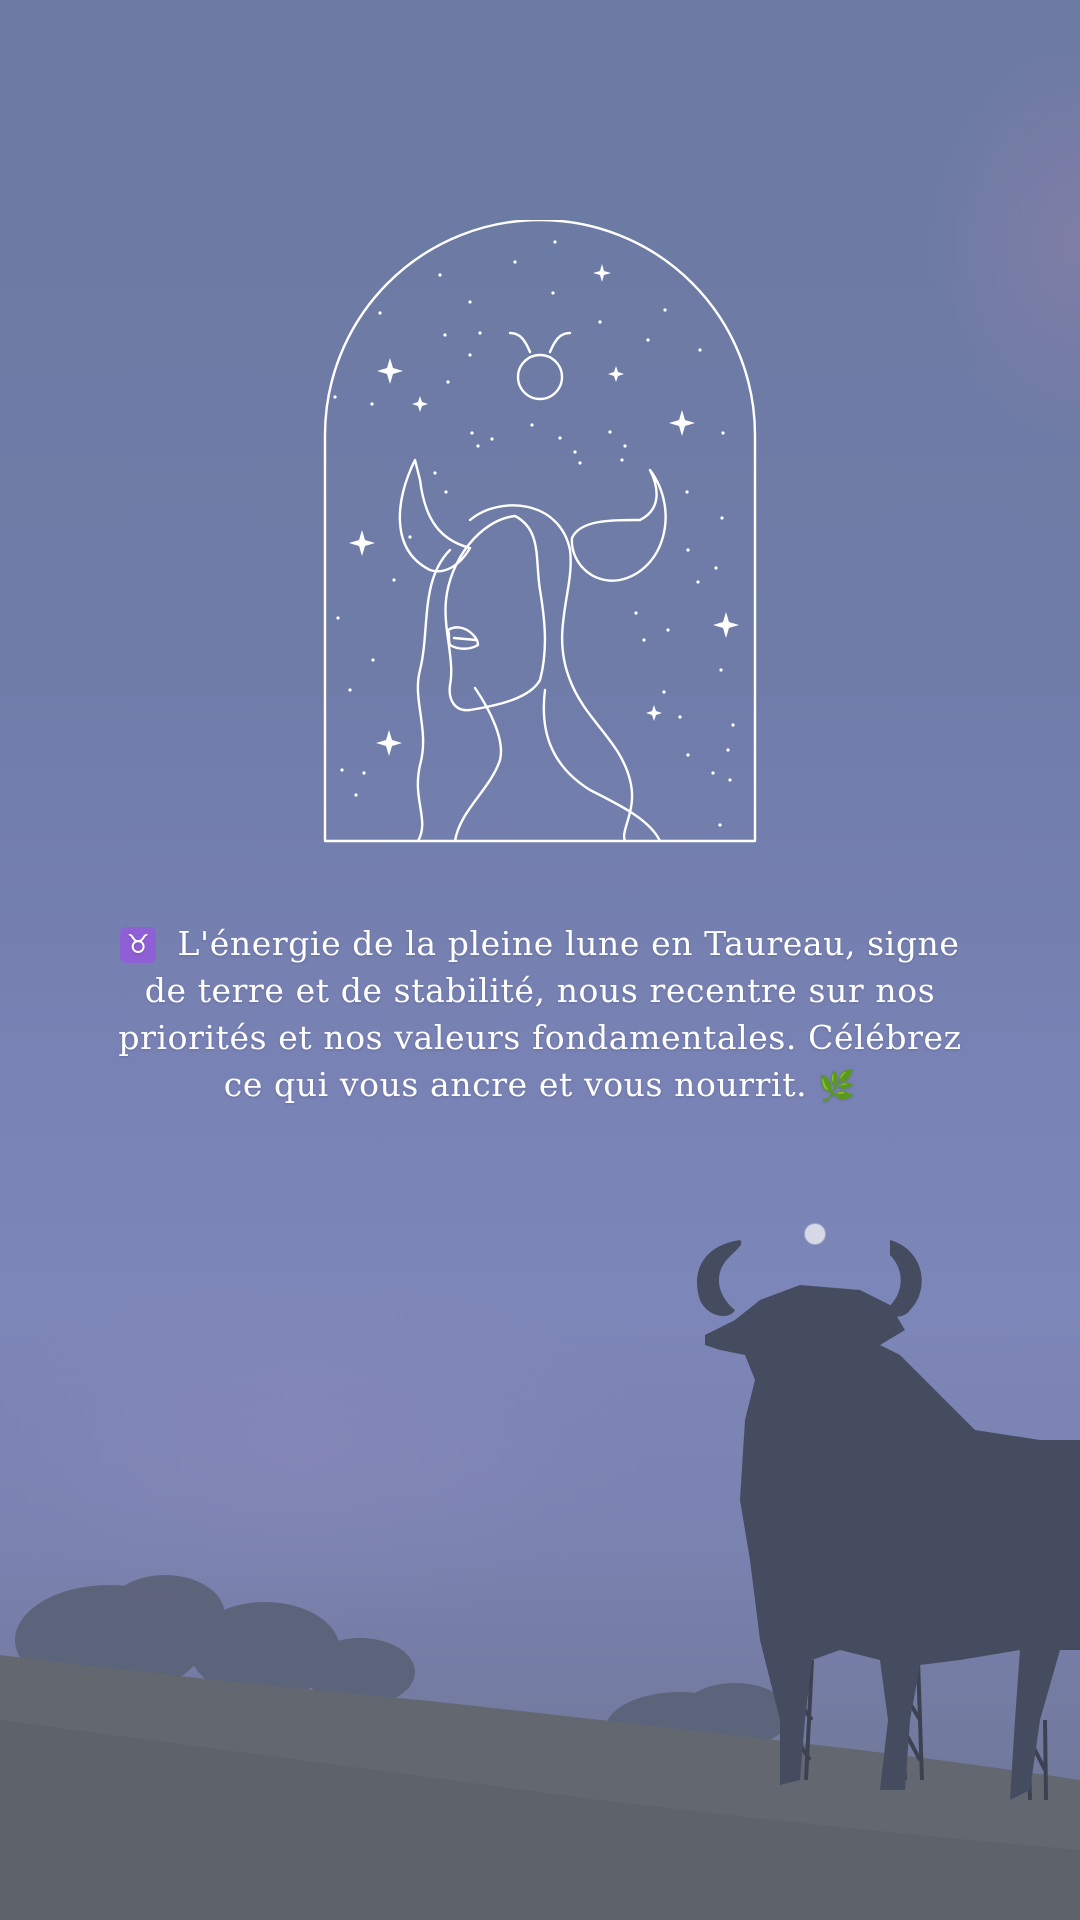  What do you see at coordinates (138, 945) in the screenshot?
I see `taurus-emoji-icon: ♉` at bounding box center [138, 945].